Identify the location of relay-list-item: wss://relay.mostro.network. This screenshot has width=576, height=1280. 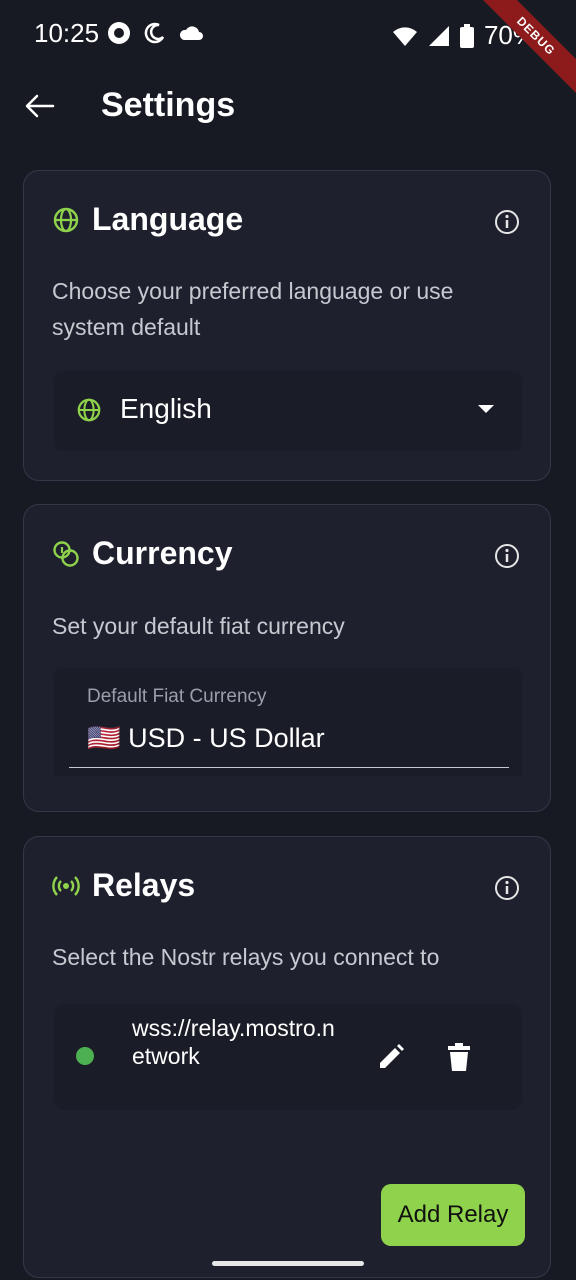
(288, 1057).